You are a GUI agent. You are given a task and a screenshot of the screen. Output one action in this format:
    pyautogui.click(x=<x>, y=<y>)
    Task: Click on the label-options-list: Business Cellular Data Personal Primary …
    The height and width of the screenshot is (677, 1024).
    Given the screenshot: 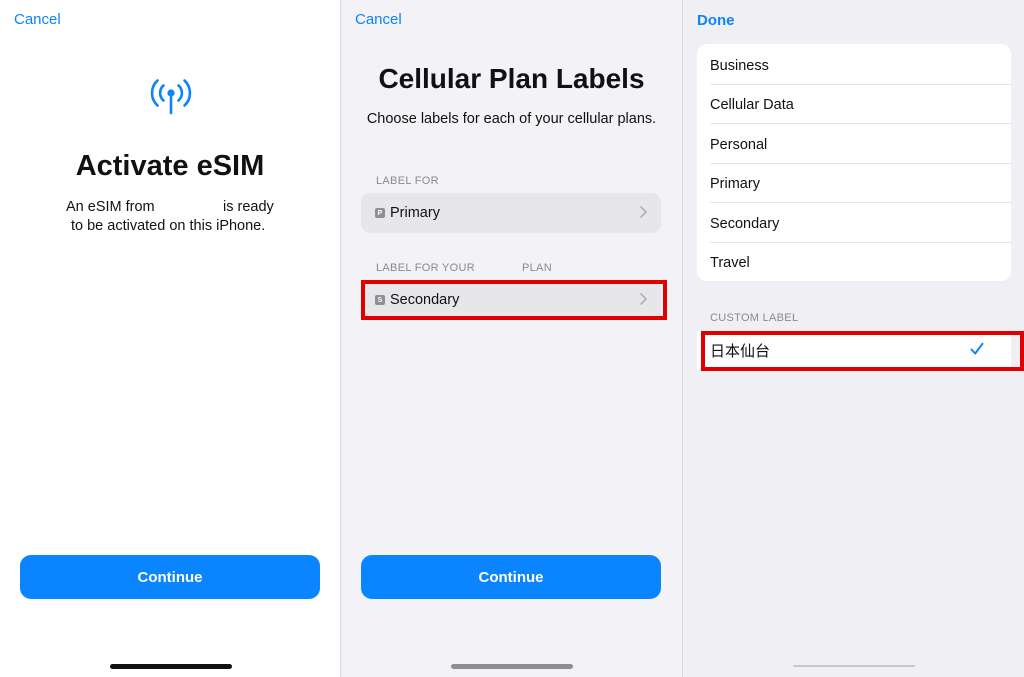 What is the action you would take?
    pyautogui.click(x=854, y=162)
    